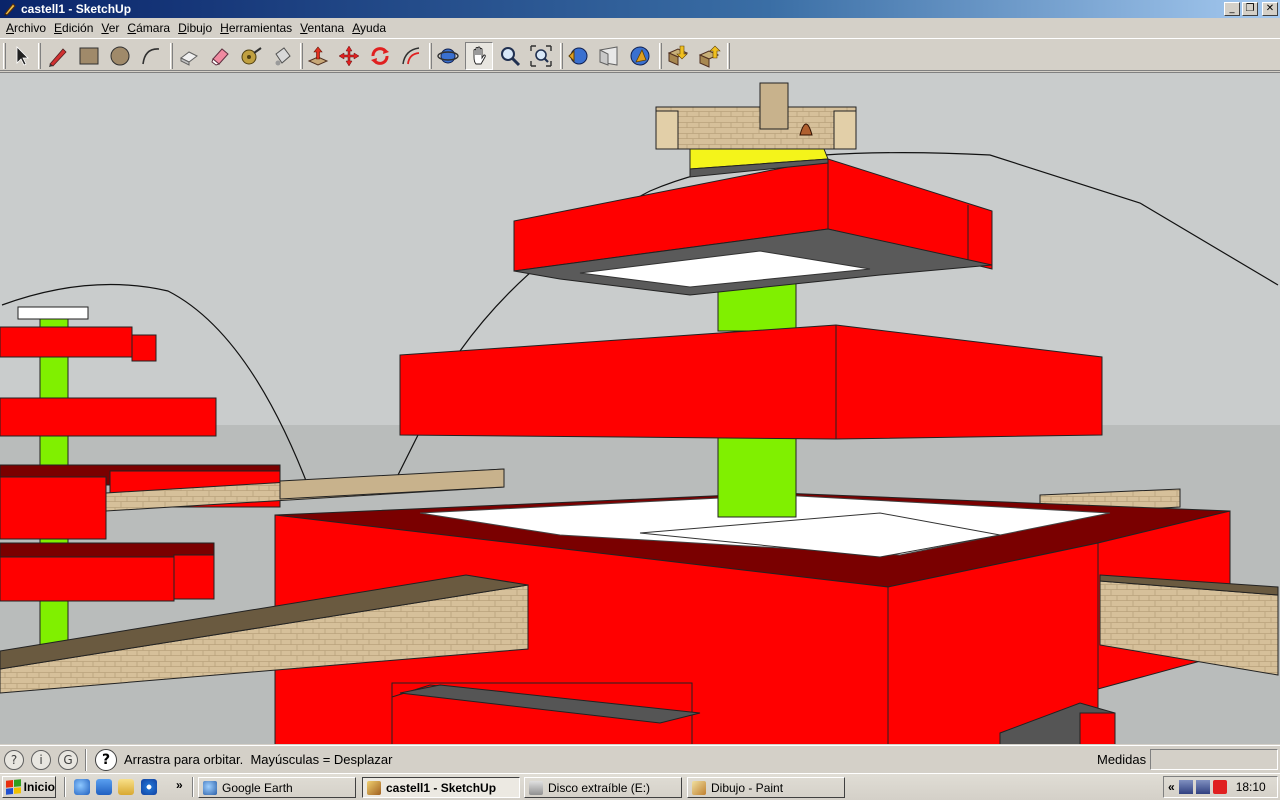 This screenshot has height=800, width=1280. Describe the element at coordinates (68, 760) in the screenshot. I see `signin-icon: G` at that location.